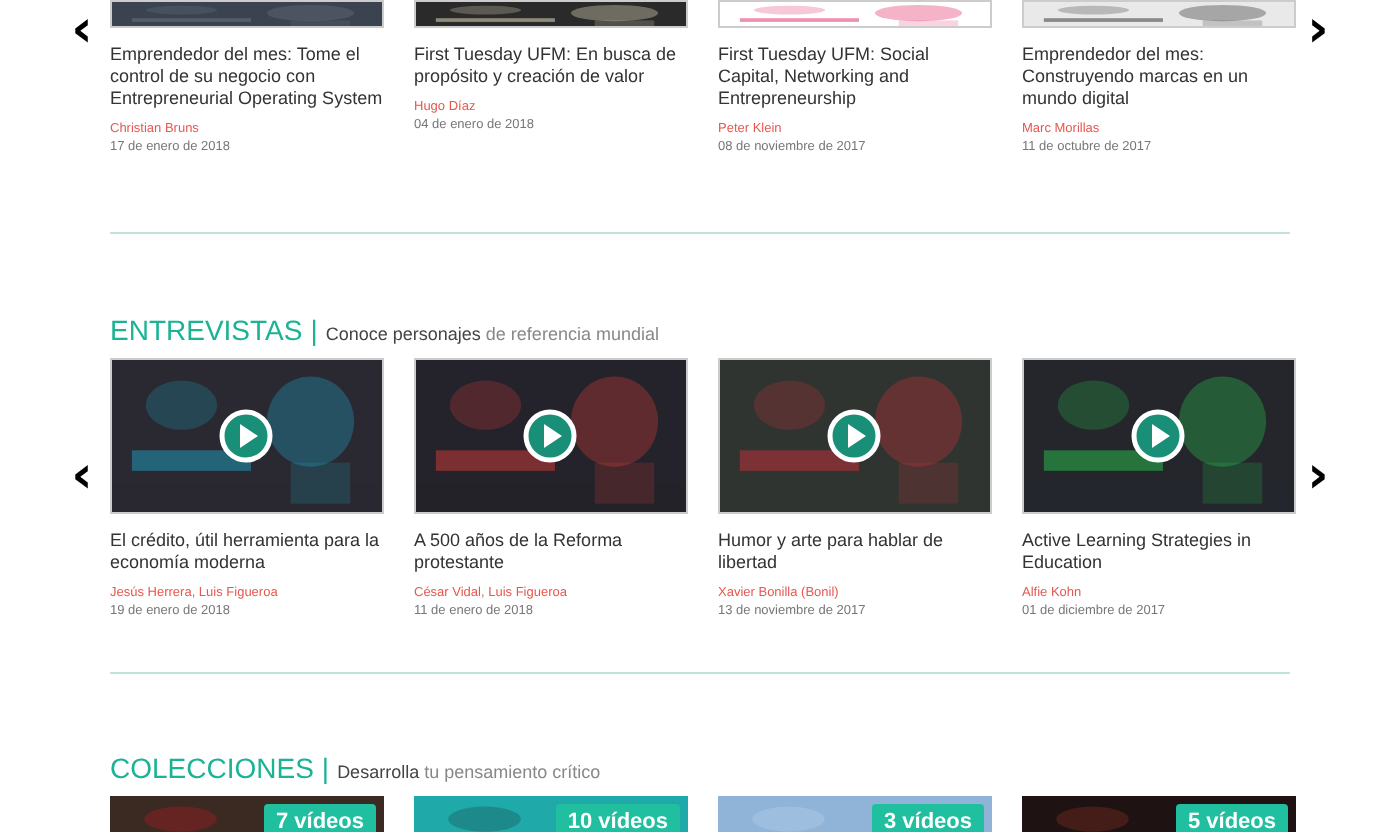 This screenshot has width=1400, height=832. What do you see at coordinates (247, 552) in the screenshot?
I see `article-title: El crédito, útil herramienta para la economía moderna` at bounding box center [247, 552].